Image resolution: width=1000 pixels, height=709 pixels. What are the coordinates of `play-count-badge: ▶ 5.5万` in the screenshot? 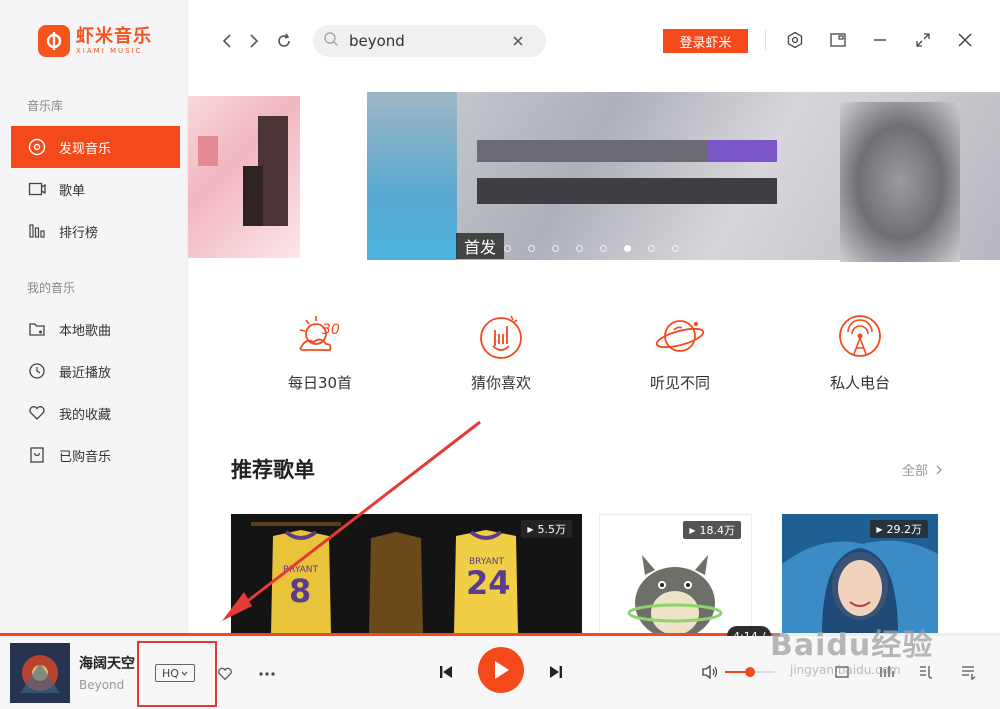 It's located at (546, 529).